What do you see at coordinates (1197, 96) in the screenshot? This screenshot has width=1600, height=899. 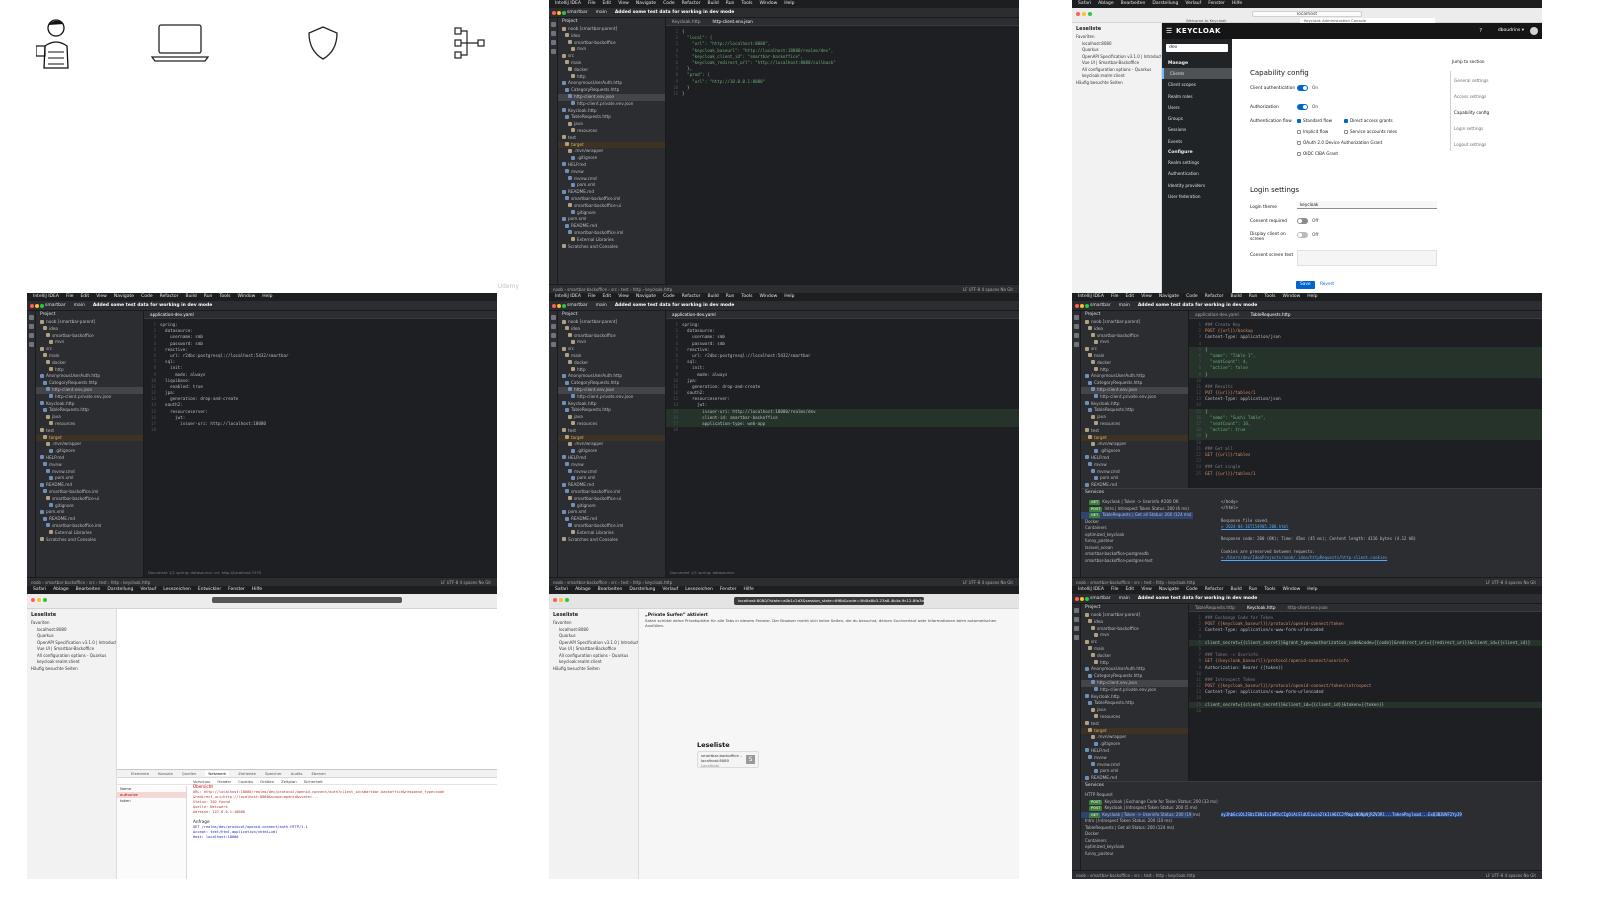 I see `sidebar-item-realm-roles: Realm roles` at bounding box center [1197, 96].